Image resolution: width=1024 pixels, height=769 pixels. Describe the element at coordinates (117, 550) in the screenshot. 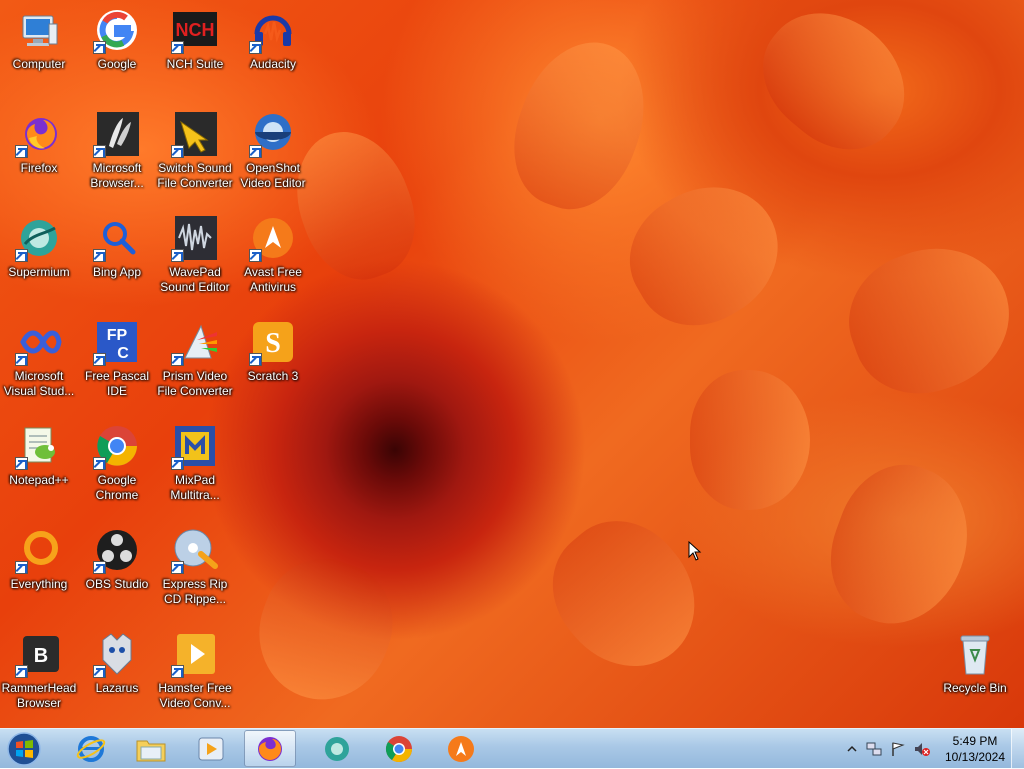

I see `obs-icon` at that location.